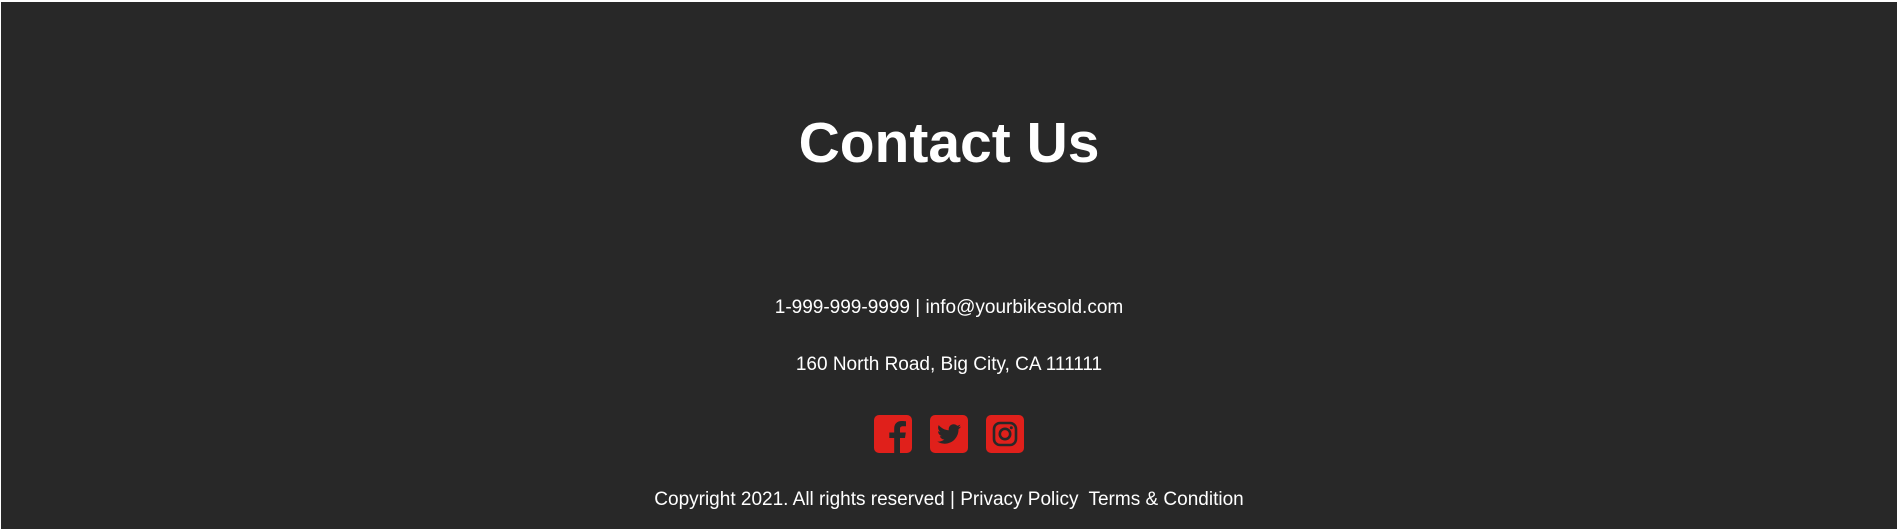  What do you see at coordinates (949, 143) in the screenshot?
I see `page-title: Contact Us` at bounding box center [949, 143].